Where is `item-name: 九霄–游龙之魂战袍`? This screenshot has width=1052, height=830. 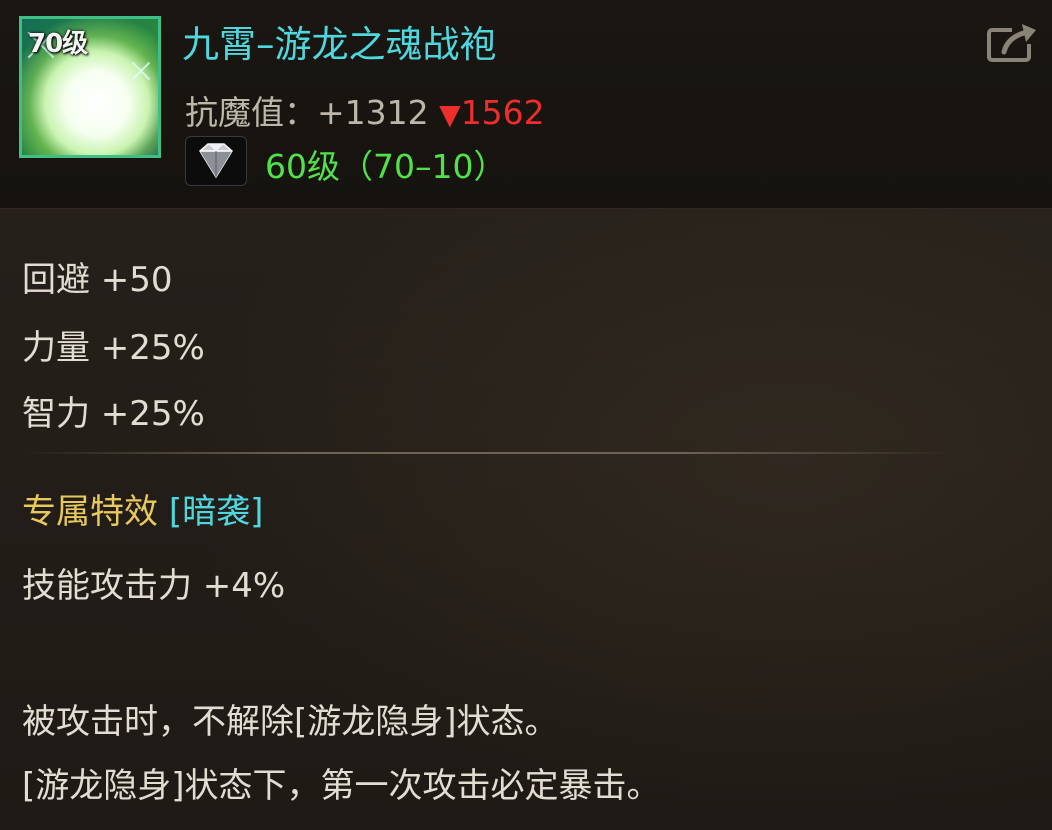
item-name: 九霄–游龙之魂战袍 is located at coordinates (339, 44).